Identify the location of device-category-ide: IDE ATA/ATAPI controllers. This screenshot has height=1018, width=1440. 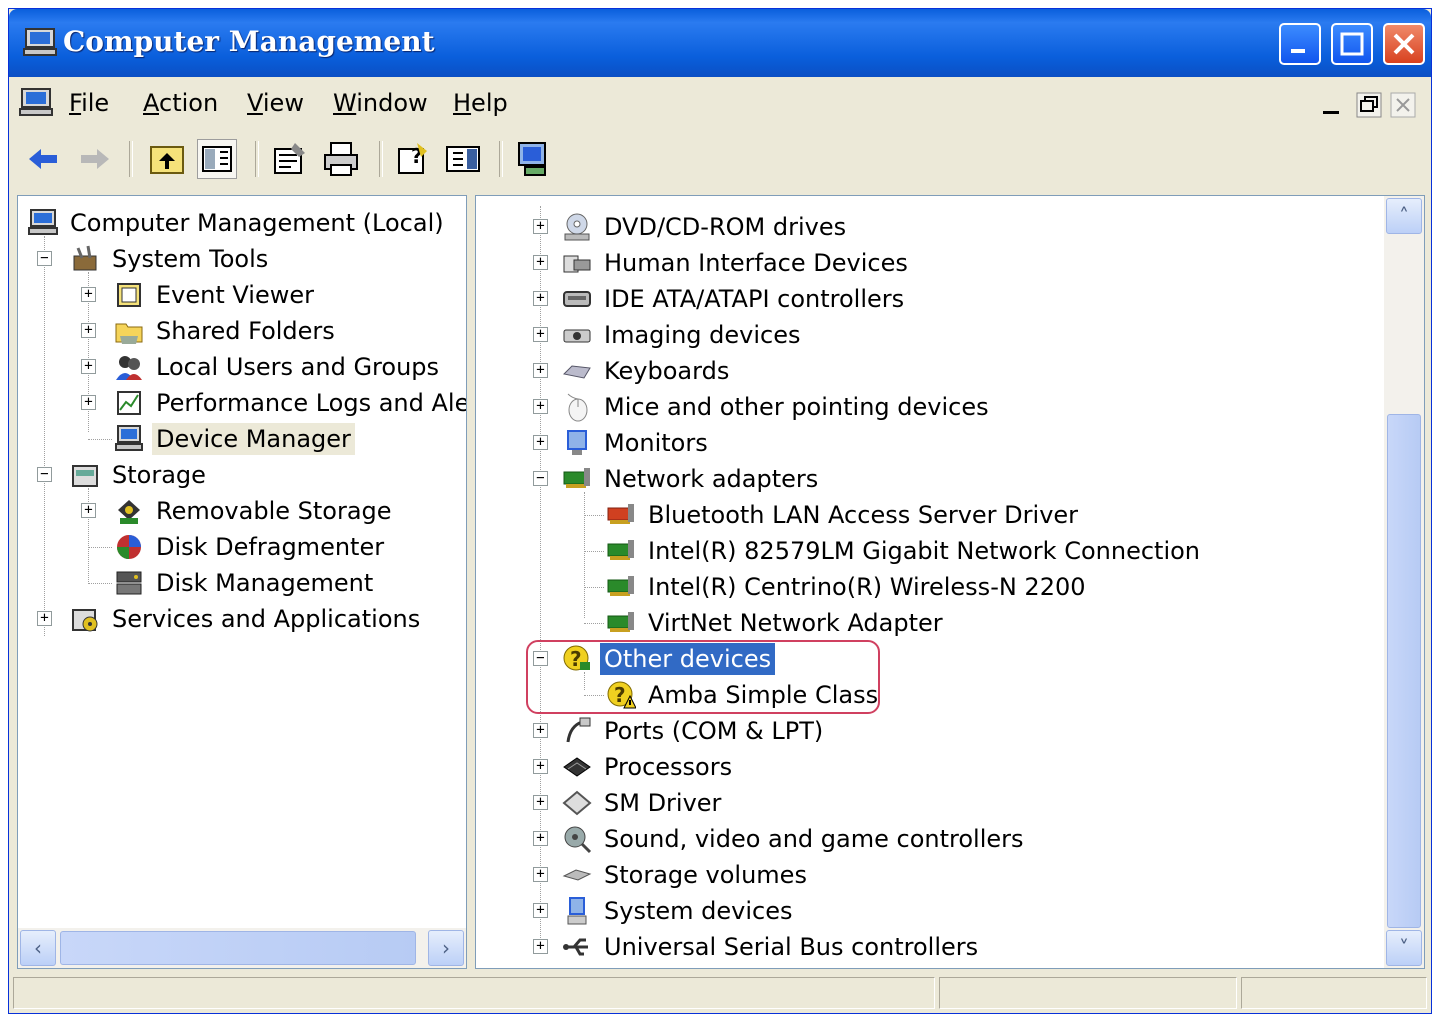
(735, 299).